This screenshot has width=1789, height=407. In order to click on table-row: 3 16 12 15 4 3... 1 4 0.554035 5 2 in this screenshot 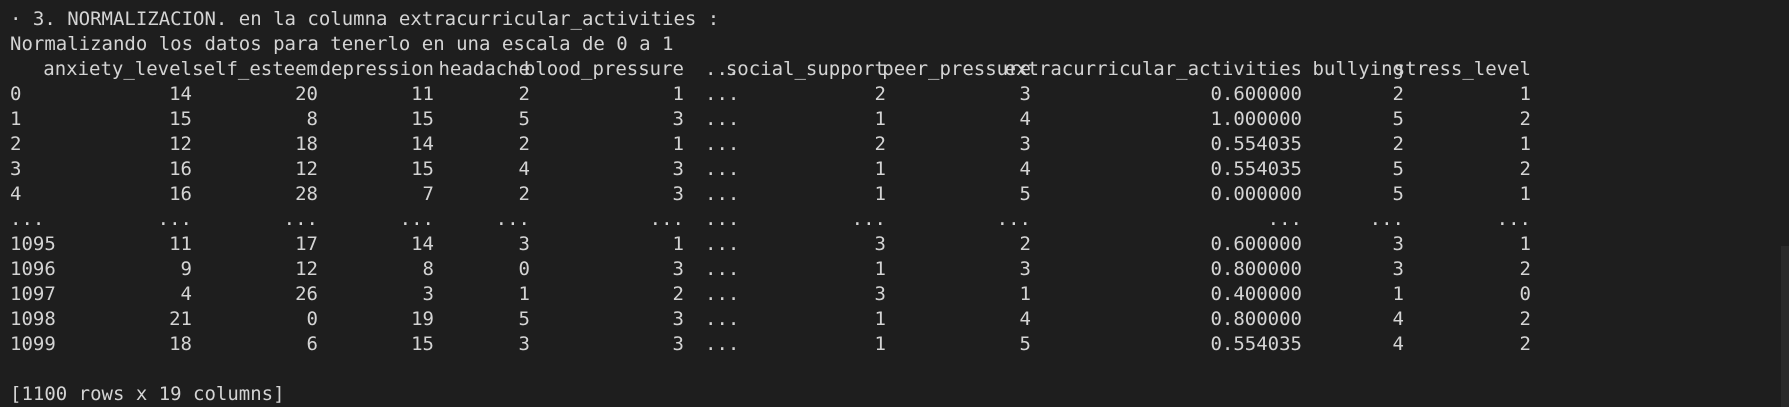, I will do `click(899, 169)`.